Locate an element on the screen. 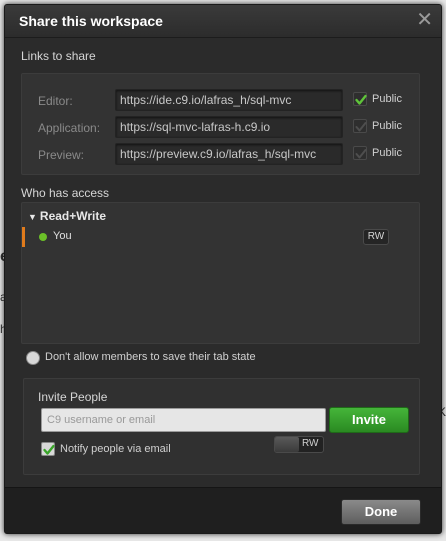 This screenshot has height=541, width=446. dialog-titlebar: Share this workspace ✕ is located at coordinates (223, 21).